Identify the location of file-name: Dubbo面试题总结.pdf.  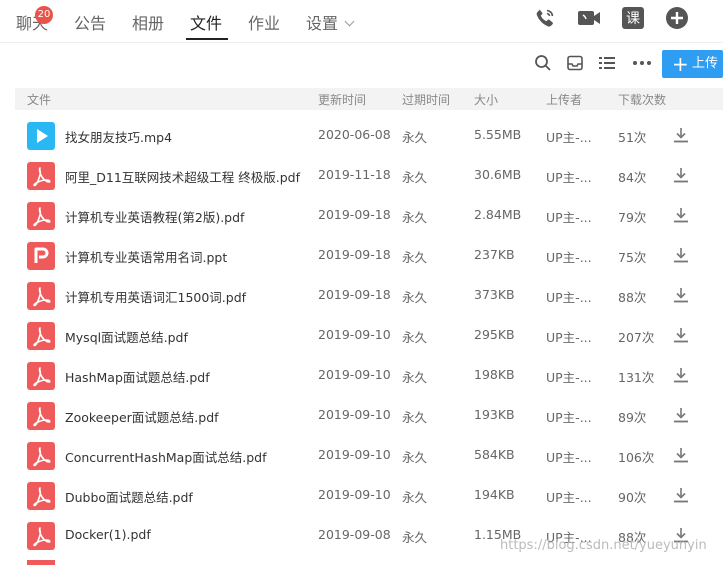
(129, 496).